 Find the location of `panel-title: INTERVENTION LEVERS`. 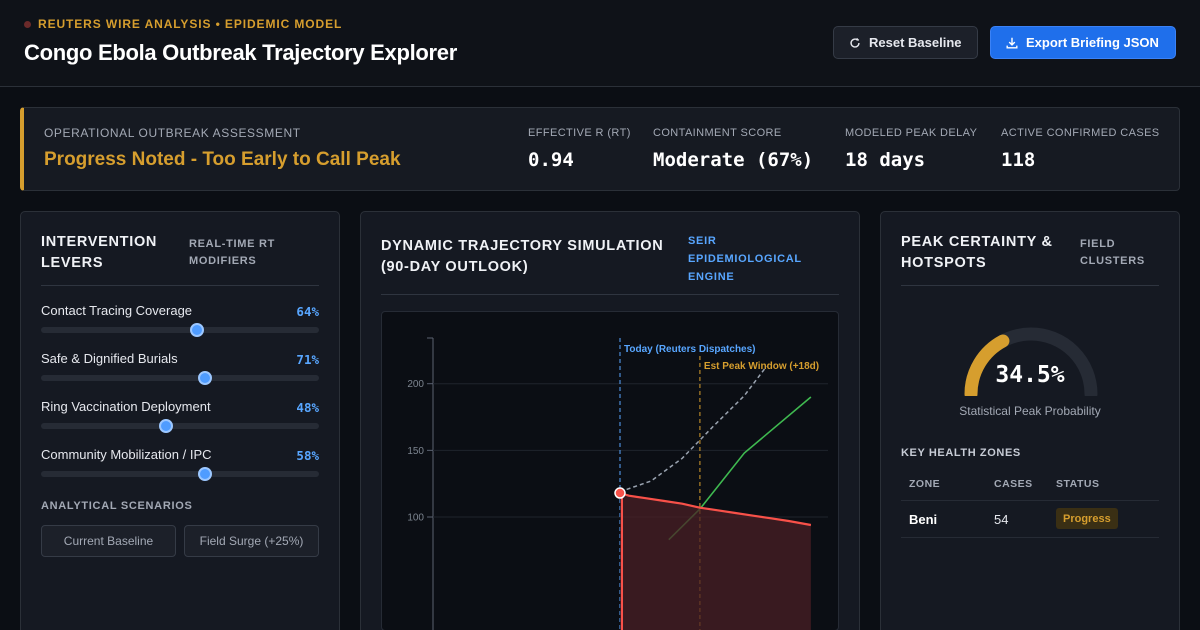

panel-title: INTERVENTION LEVERS is located at coordinates (99, 253).